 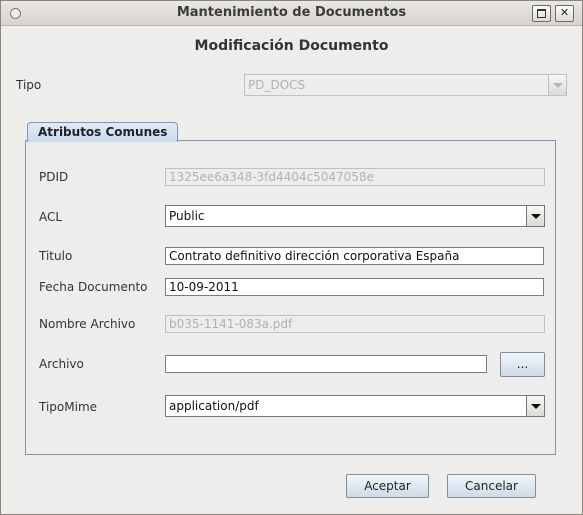 I want to click on form-heading: Modificación Documento, so click(x=291, y=46).